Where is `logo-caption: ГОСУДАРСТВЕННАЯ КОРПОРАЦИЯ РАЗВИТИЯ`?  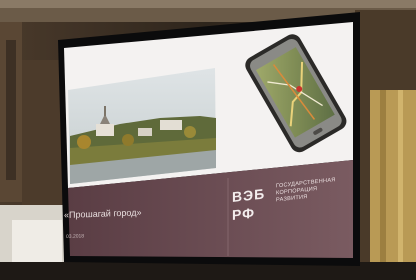 logo-caption: ГОСУДАРСТВЕННАЯ КОРПОРАЦИЯ РАЗВИТИЯ is located at coordinates (306, 190).